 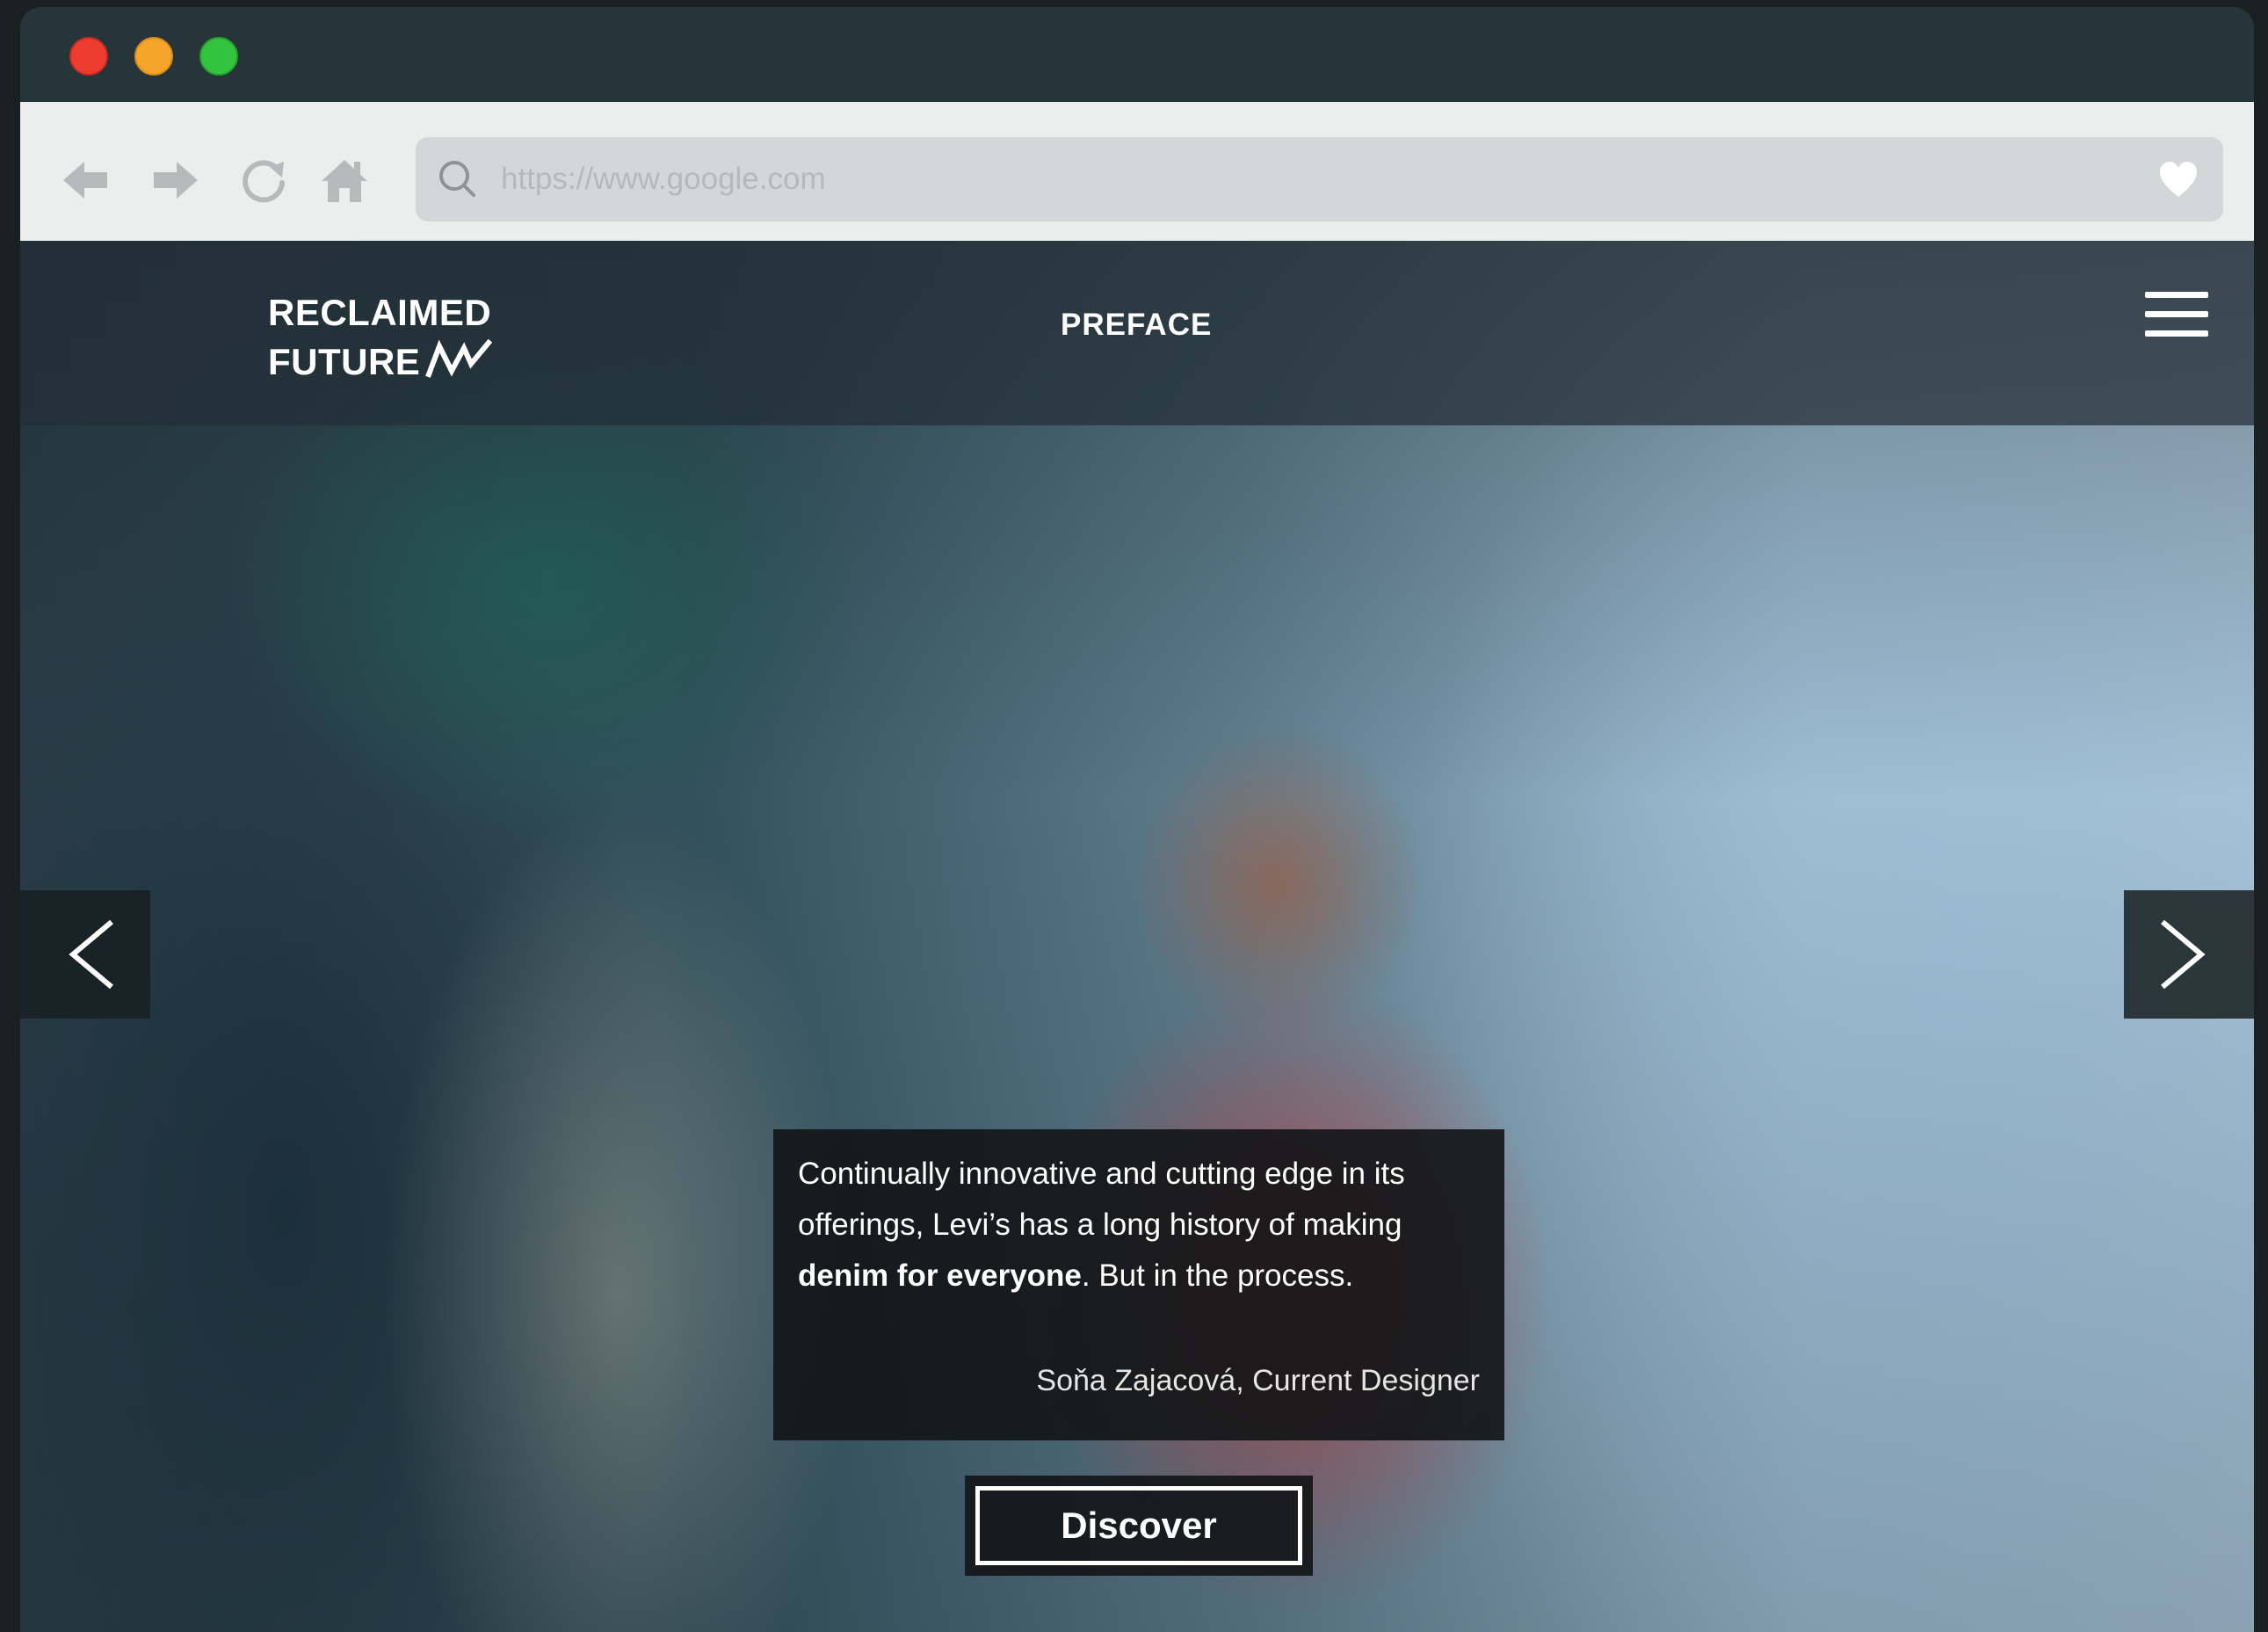 I want to click on heart-icon, so click(x=2178, y=179).